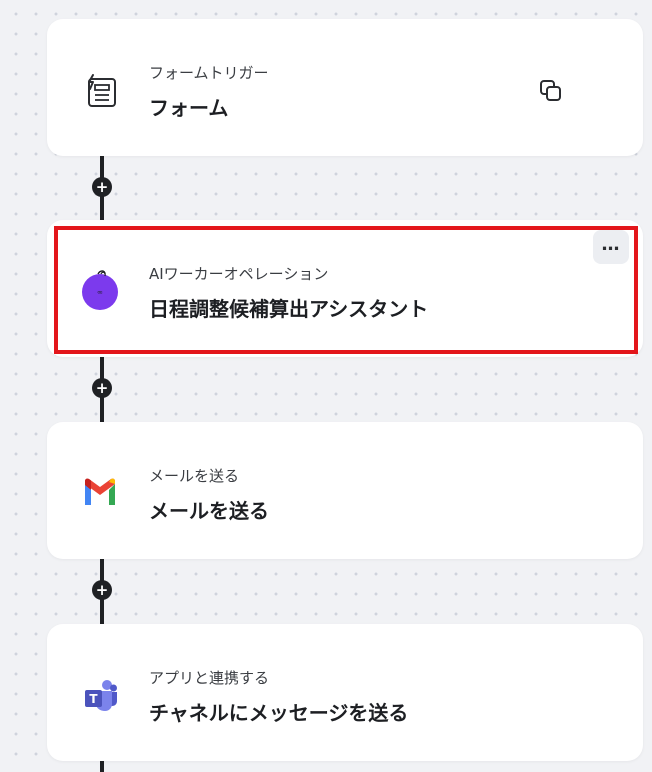  Describe the element at coordinates (209, 511) in the screenshot. I see `step-title: メールを送る` at that location.